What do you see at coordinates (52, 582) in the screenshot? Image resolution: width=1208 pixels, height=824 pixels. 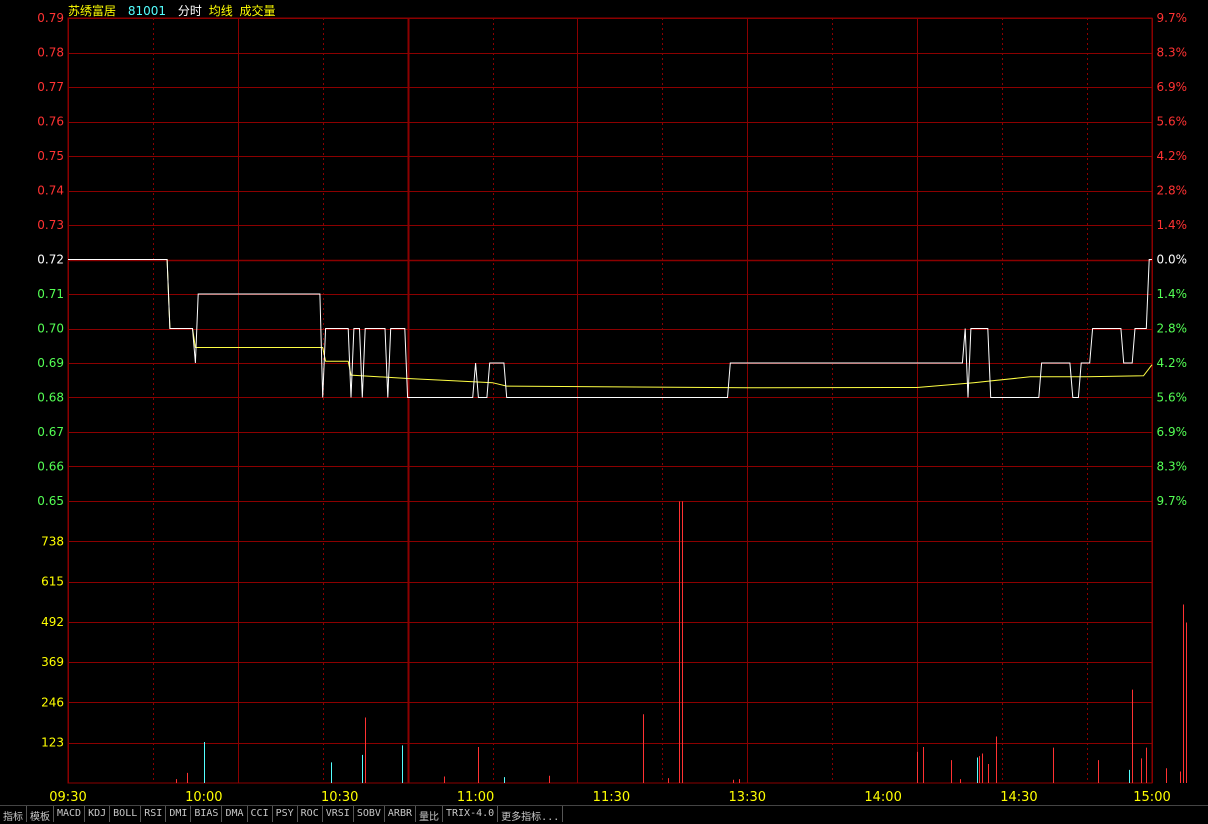 I see `volume-tick-label: 615` at bounding box center [52, 582].